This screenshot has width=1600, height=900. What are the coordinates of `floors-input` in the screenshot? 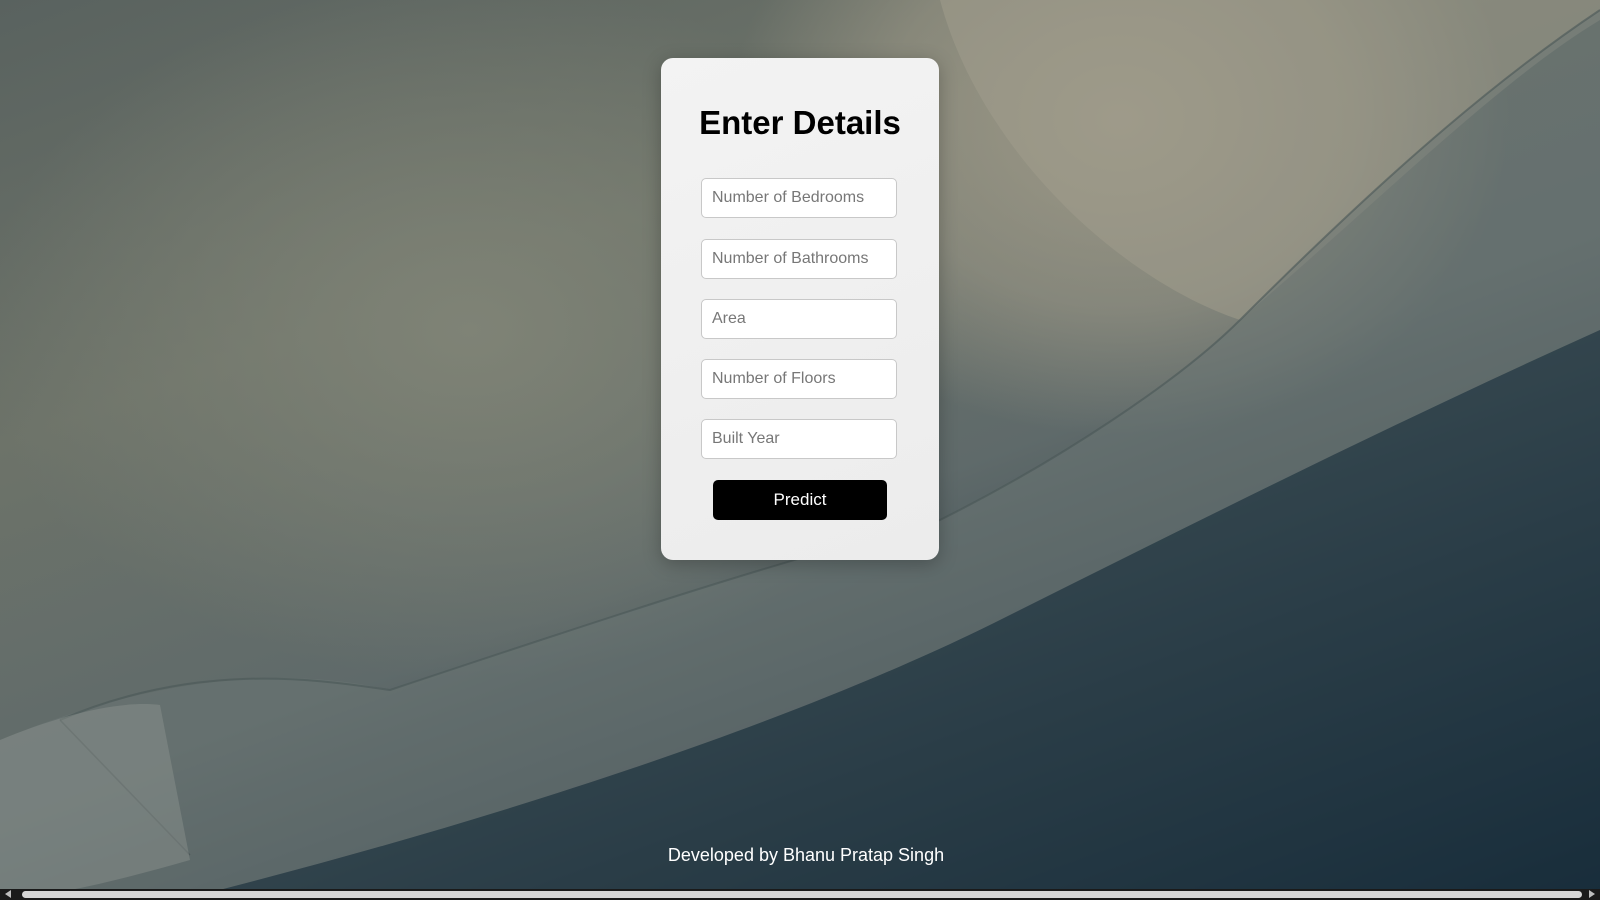 It's located at (799, 379).